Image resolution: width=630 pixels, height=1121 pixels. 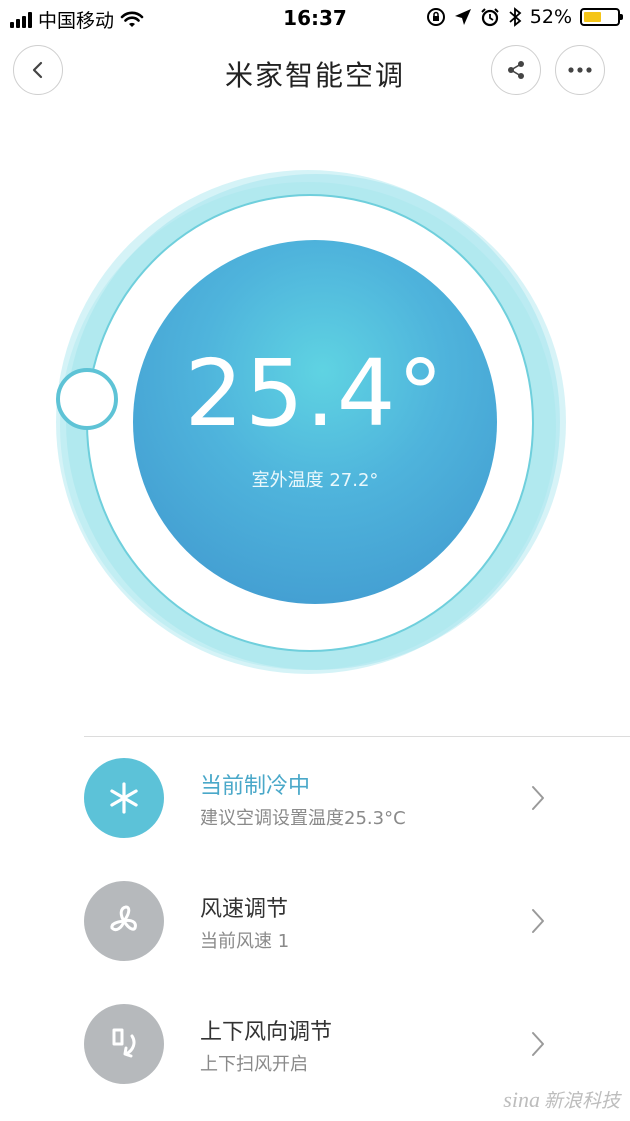 I want to click on outdoor-temperature: 室外温度 27.2°, so click(x=315, y=480).